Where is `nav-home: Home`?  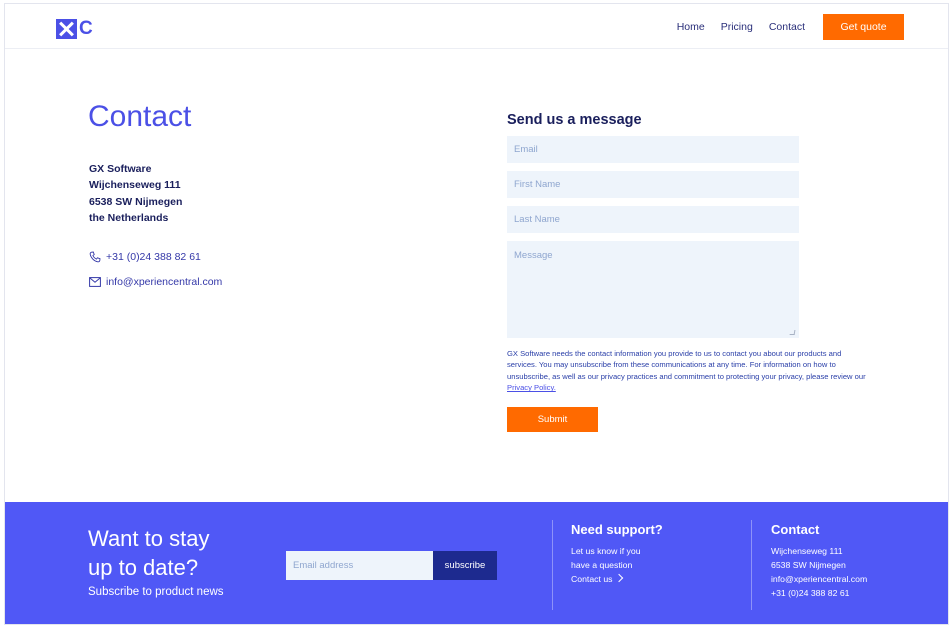
nav-home: Home is located at coordinates (691, 27).